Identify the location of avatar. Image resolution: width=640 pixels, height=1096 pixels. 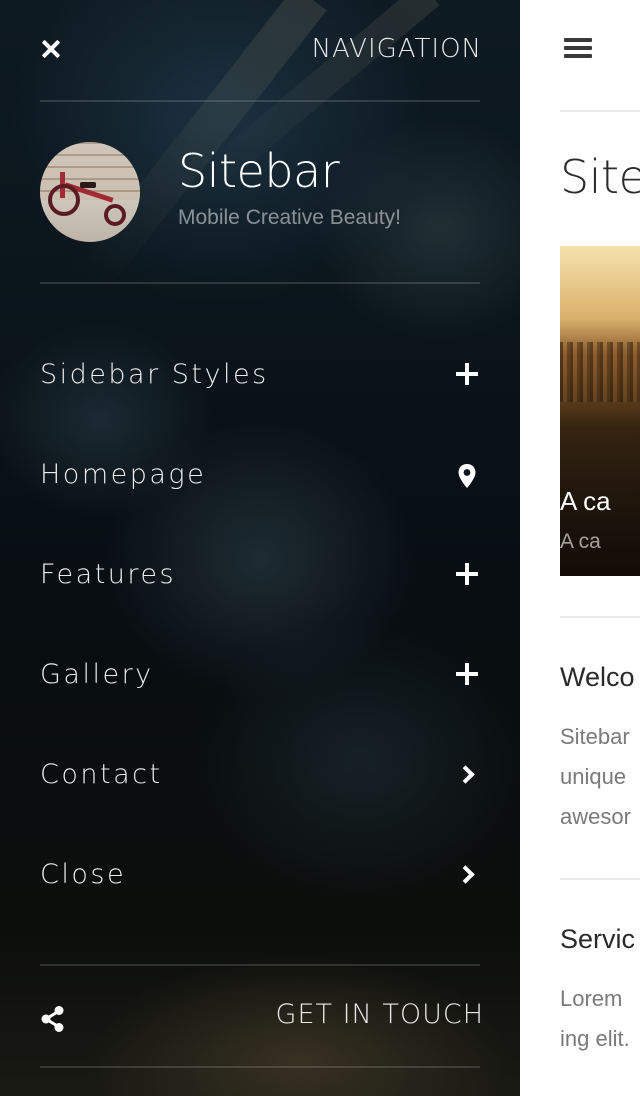
(90, 192).